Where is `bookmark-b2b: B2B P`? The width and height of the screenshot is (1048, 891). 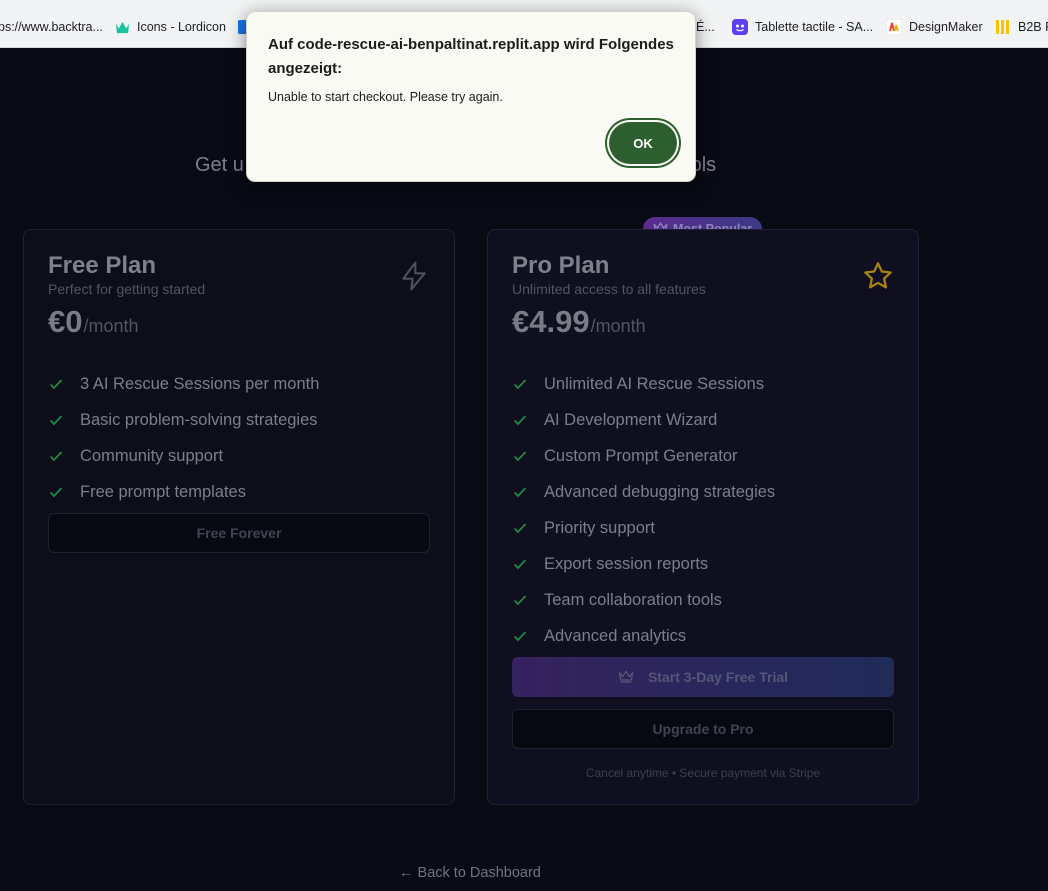 bookmark-b2b: B2B P is located at coordinates (1021, 27).